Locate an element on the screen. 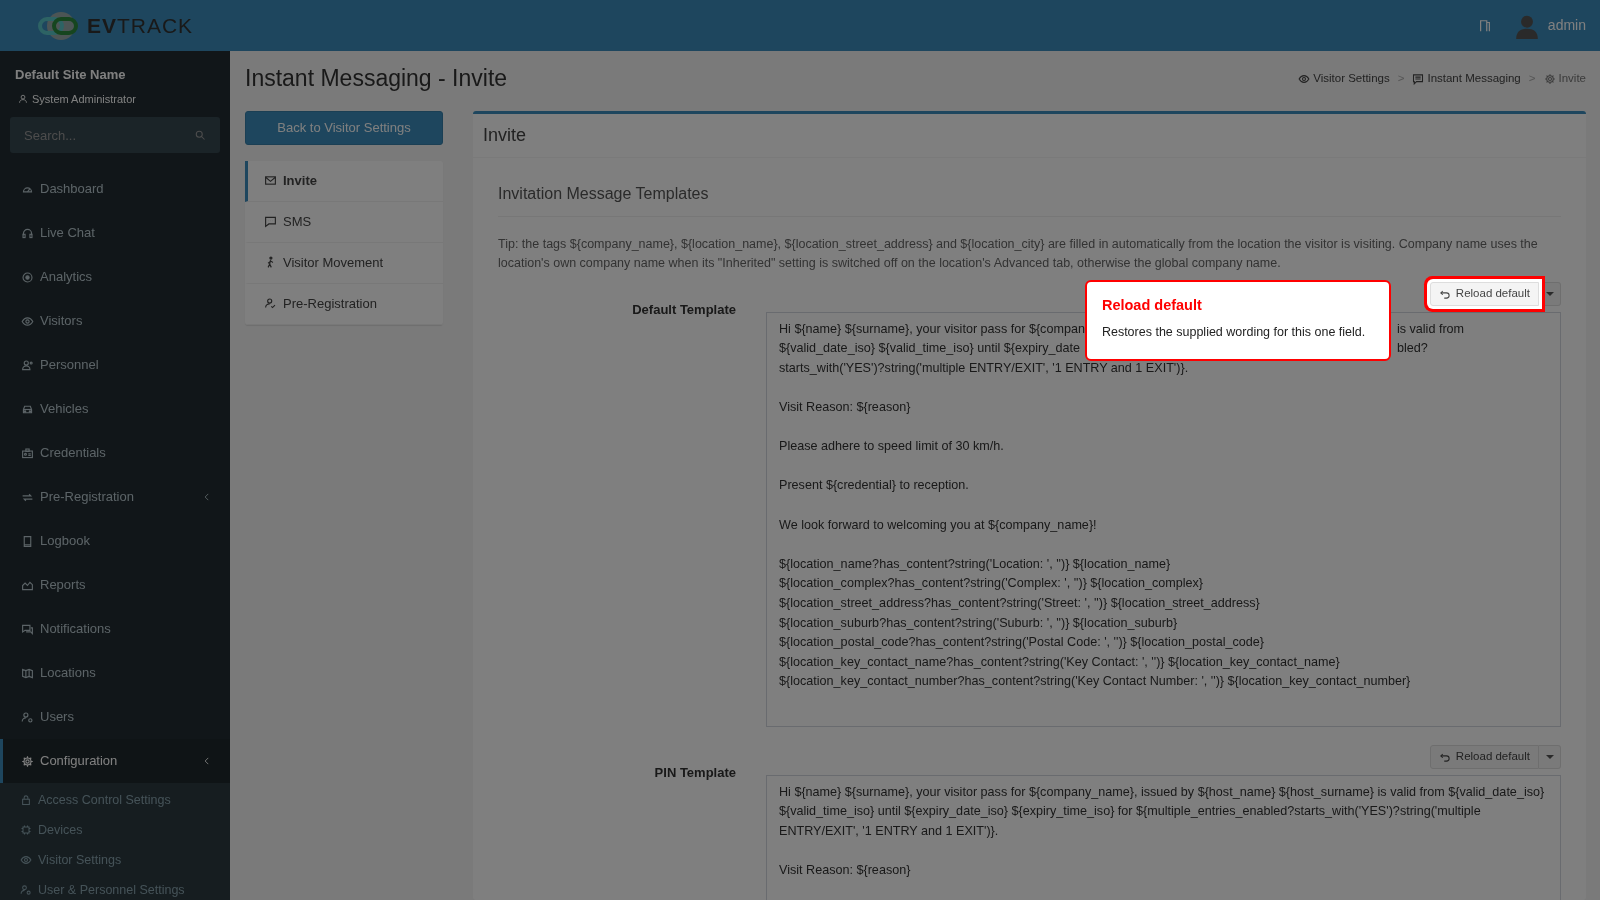  popover-title: Reload default is located at coordinates (1152, 305).